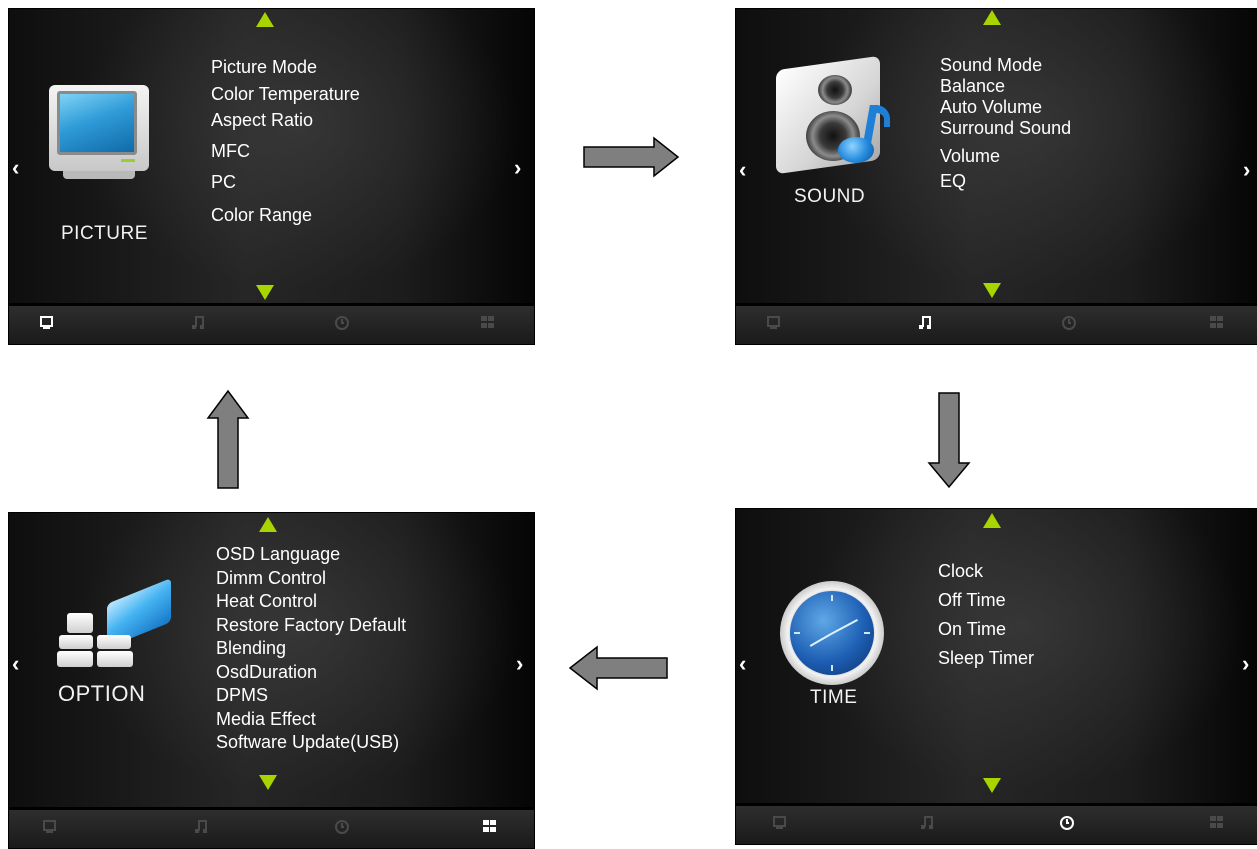 Image resolution: width=1257 pixels, height=849 pixels. Describe the element at coordinates (1005, 128) in the screenshot. I see `menu-item-surround-sound: Surround Sound` at that location.